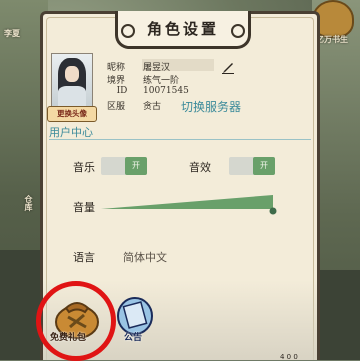 This screenshot has height=361, width=360. I want to click on realm-row: 境界 练气一阶, so click(143, 79).